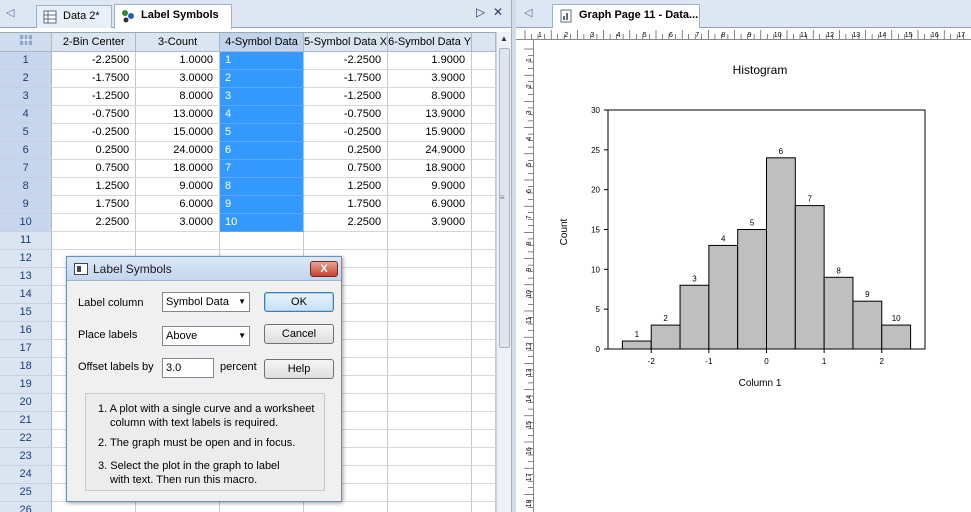  What do you see at coordinates (94, 168) in the screenshot?
I see `table-cell: 0.7500` at bounding box center [94, 168].